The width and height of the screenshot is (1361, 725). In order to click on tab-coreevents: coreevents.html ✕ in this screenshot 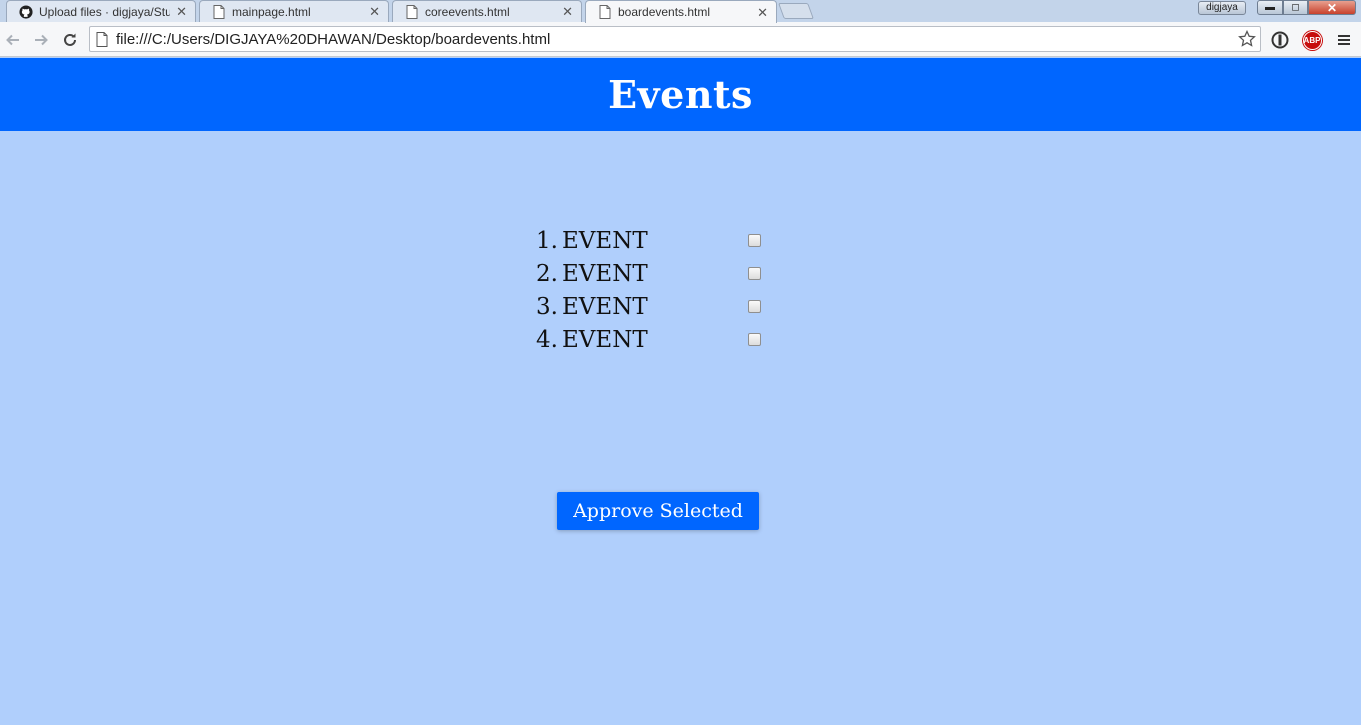, I will do `click(487, 11)`.